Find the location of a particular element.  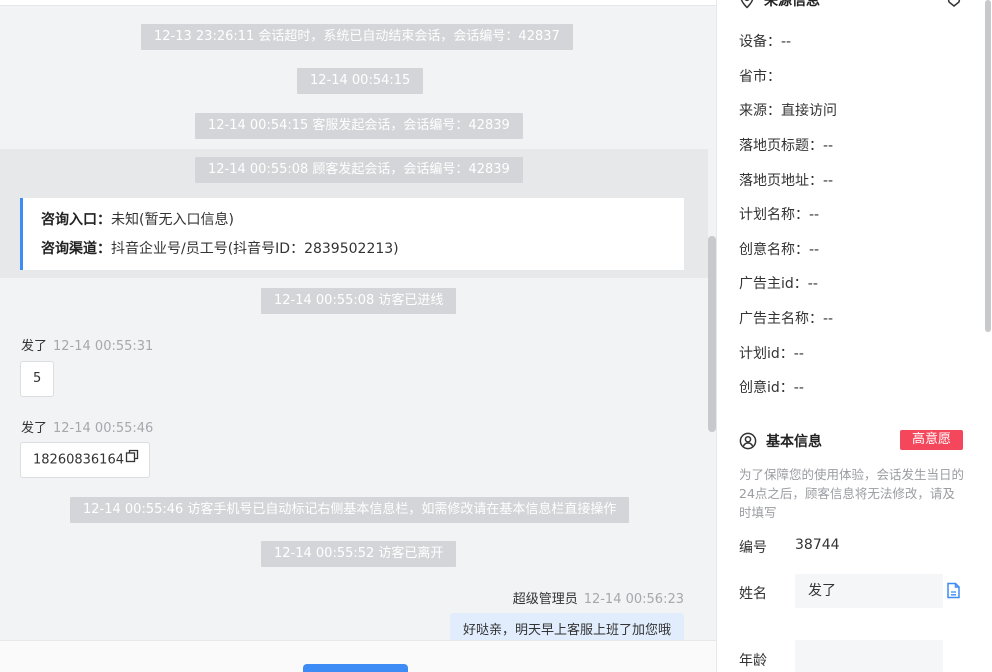

message-meta: 发了 12-14 00:55:46 is located at coordinates (87, 426).